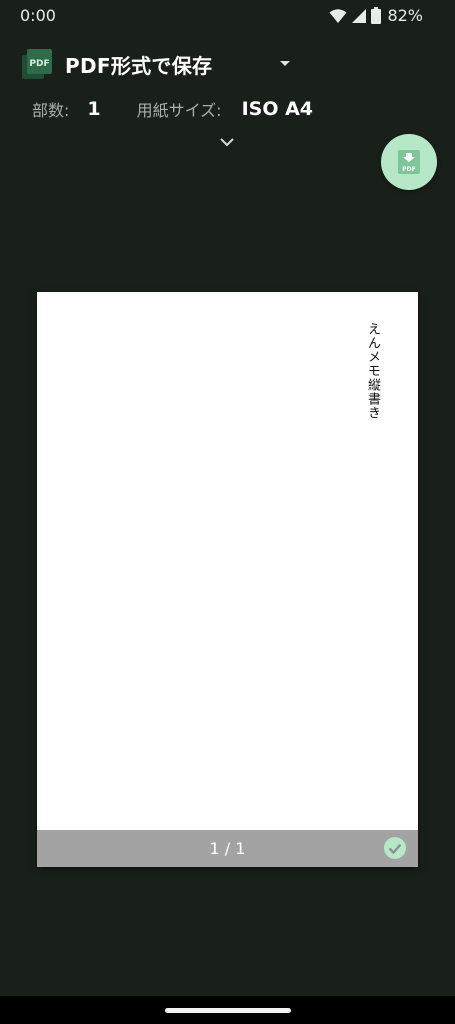 This screenshot has width=455, height=1024. I want to click on navigation-bar, so click(227, 1010).